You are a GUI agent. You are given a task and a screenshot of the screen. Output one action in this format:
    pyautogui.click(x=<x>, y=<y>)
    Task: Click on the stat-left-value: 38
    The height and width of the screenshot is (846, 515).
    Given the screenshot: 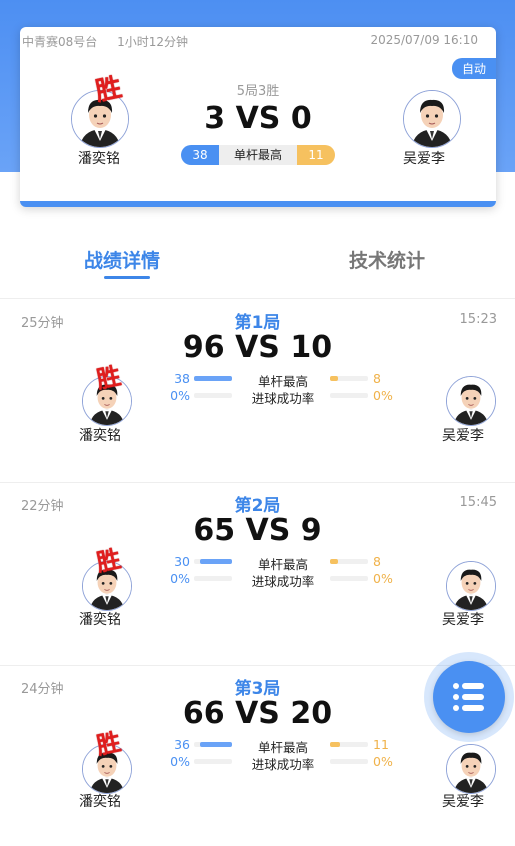 What is the action you would take?
    pyautogui.click(x=182, y=378)
    